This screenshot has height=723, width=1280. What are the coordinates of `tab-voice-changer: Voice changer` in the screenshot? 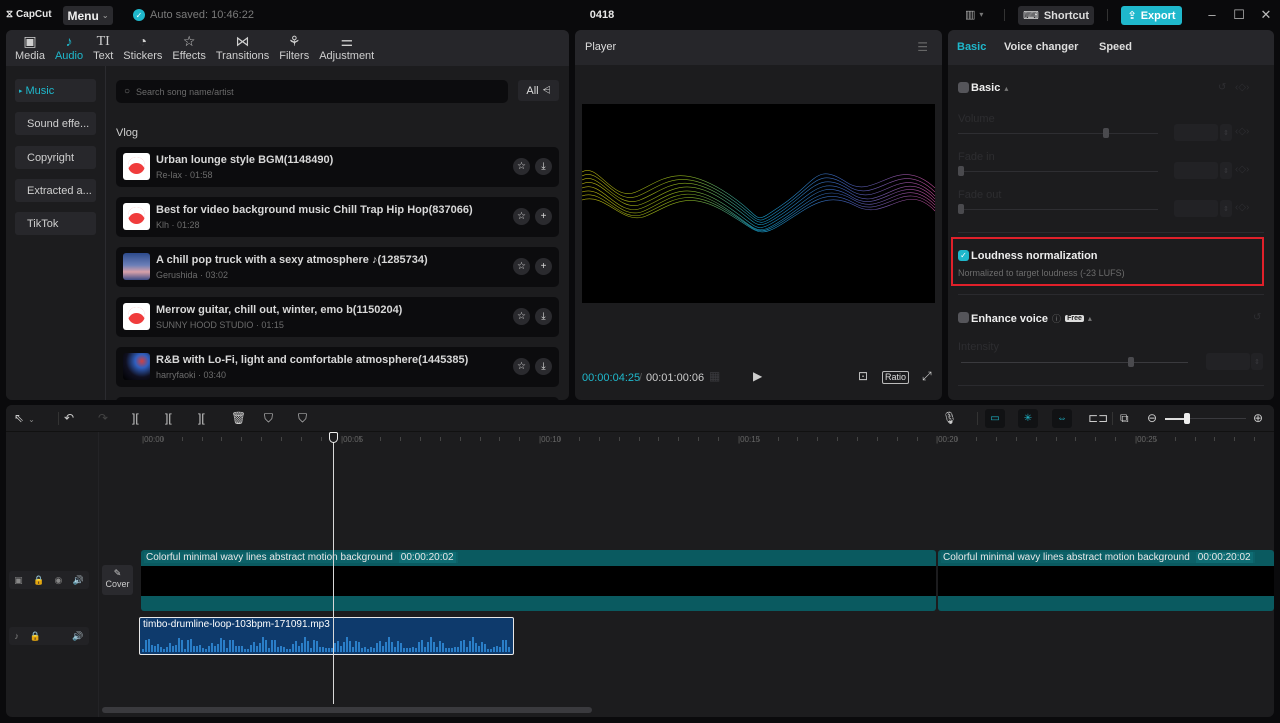 It's located at (1041, 47).